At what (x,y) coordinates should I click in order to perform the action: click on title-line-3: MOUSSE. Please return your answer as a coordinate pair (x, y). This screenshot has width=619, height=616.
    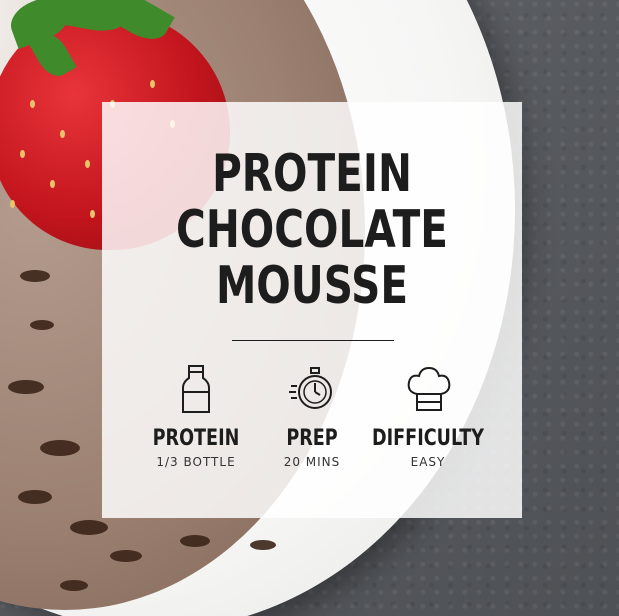
    Looking at the image, I should click on (312, 286).